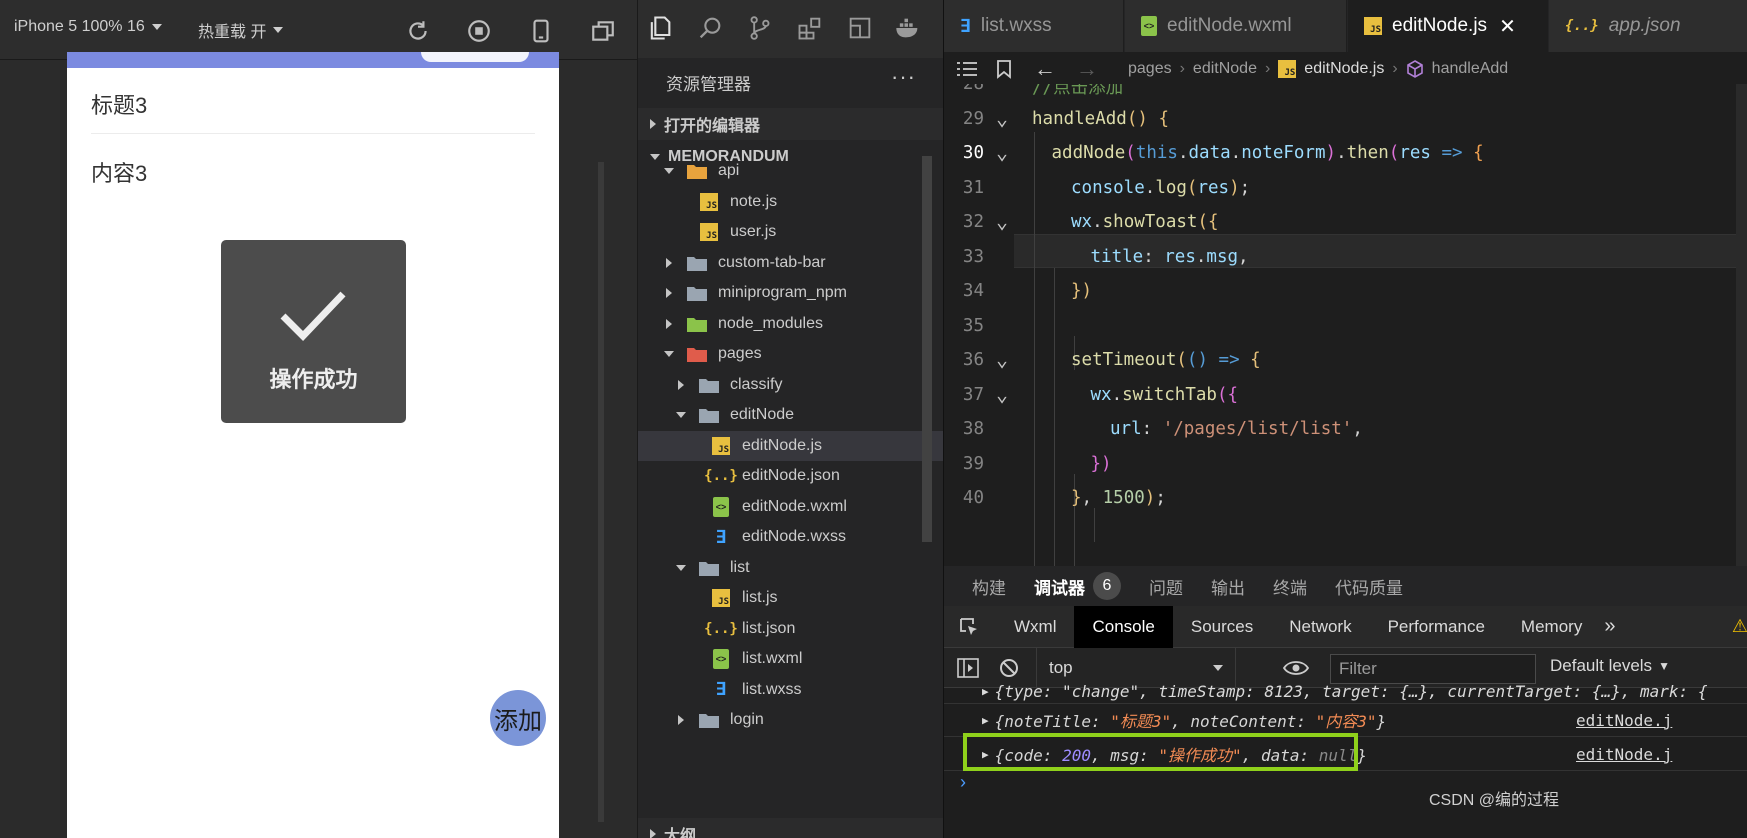 The image size is (1747, 838). I want to click on simulator-scrollbar, so click(601, 492).